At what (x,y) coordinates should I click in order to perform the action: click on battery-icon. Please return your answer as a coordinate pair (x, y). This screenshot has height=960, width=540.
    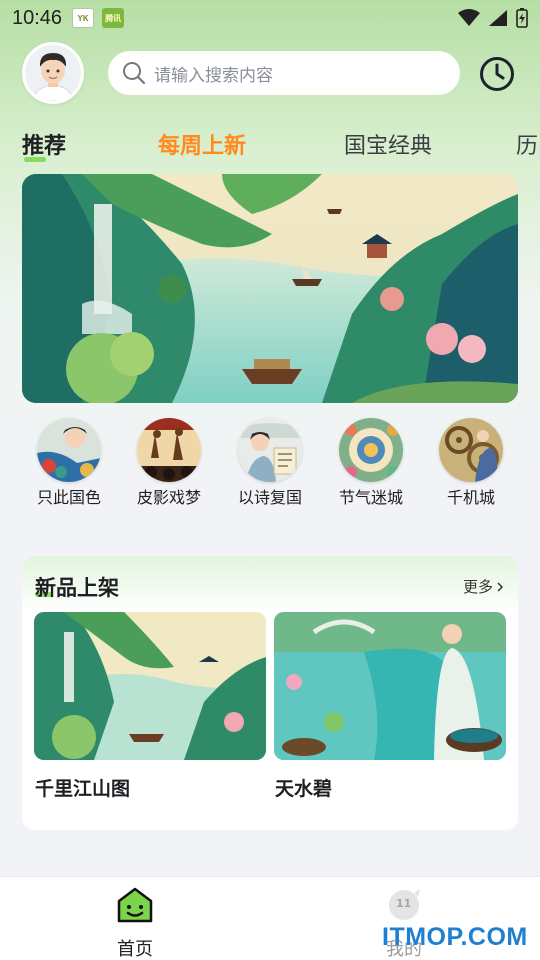
    Looking at the image, I should click on (522, 18).